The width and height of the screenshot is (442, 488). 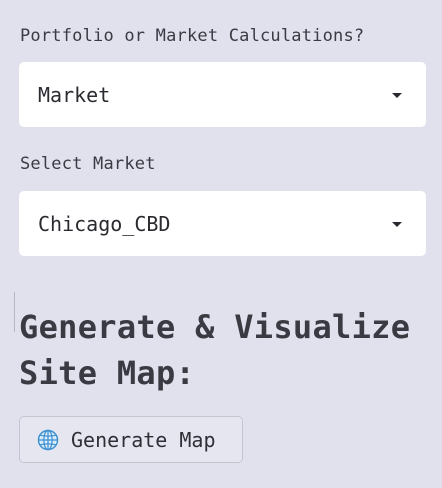 What do you see at coordinates (143, 439) in the screenshot?
I see `generate-map-label: Generate Map` at bounding box center [143, 439].